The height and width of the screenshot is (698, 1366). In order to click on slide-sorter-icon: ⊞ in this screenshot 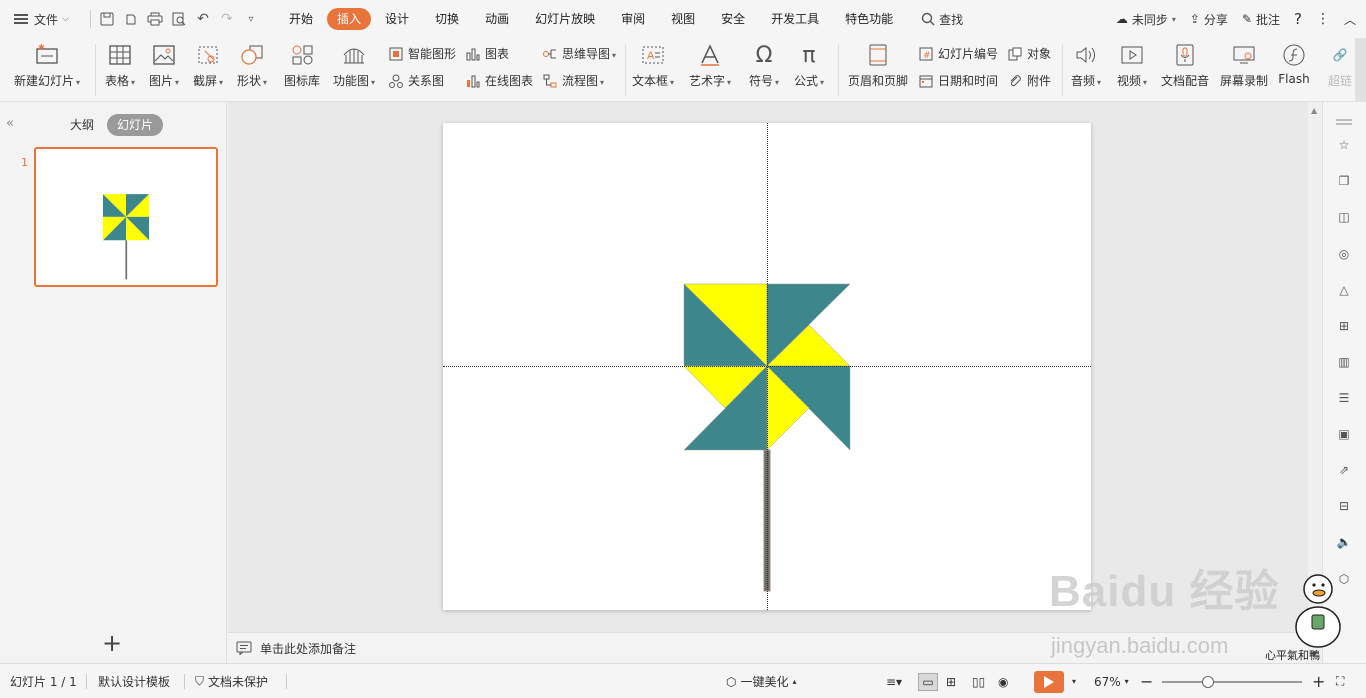, I will do `click(951, 681)`.